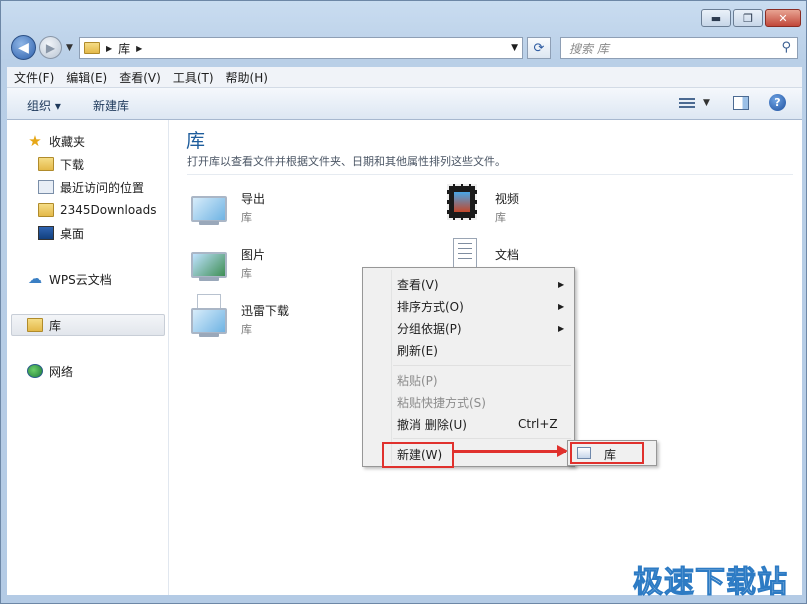 Image resolution: width=807 pixels, height=604 pixels. Describe the element at coordinates (139, 77) in the screenshot. I see `menu-view: 查看(V)` at that location.